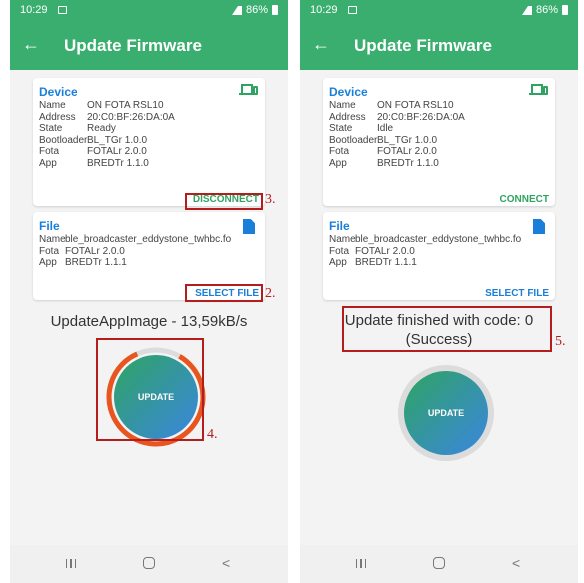  I want to click on progress-text: UpdateAppImage - 13,59kB/s, so click(149, 321).